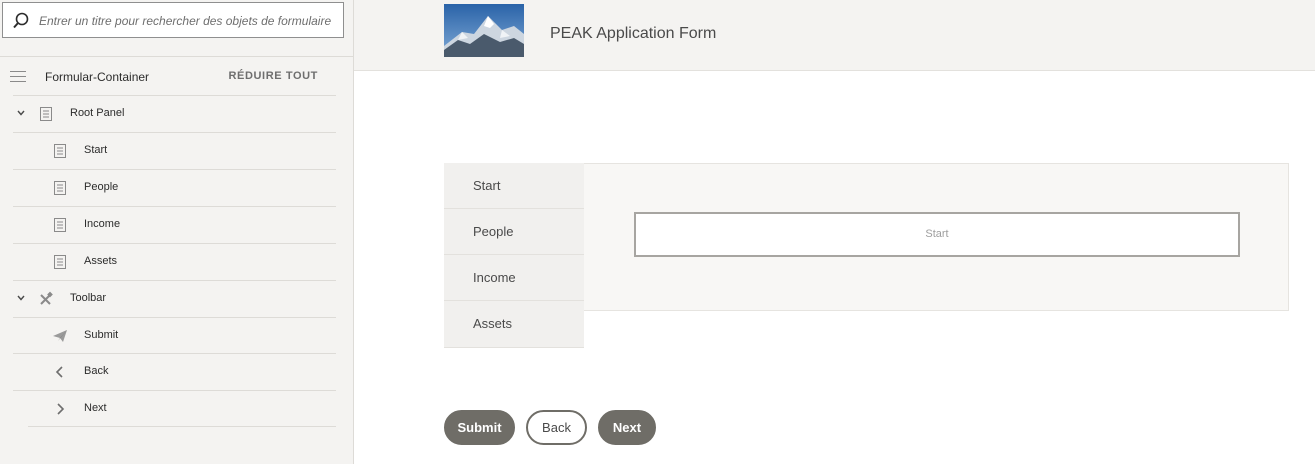  What do you see at coordinates (21, 20) in the screenshot?
I see `search-icon` at bounding box center [21, 20].